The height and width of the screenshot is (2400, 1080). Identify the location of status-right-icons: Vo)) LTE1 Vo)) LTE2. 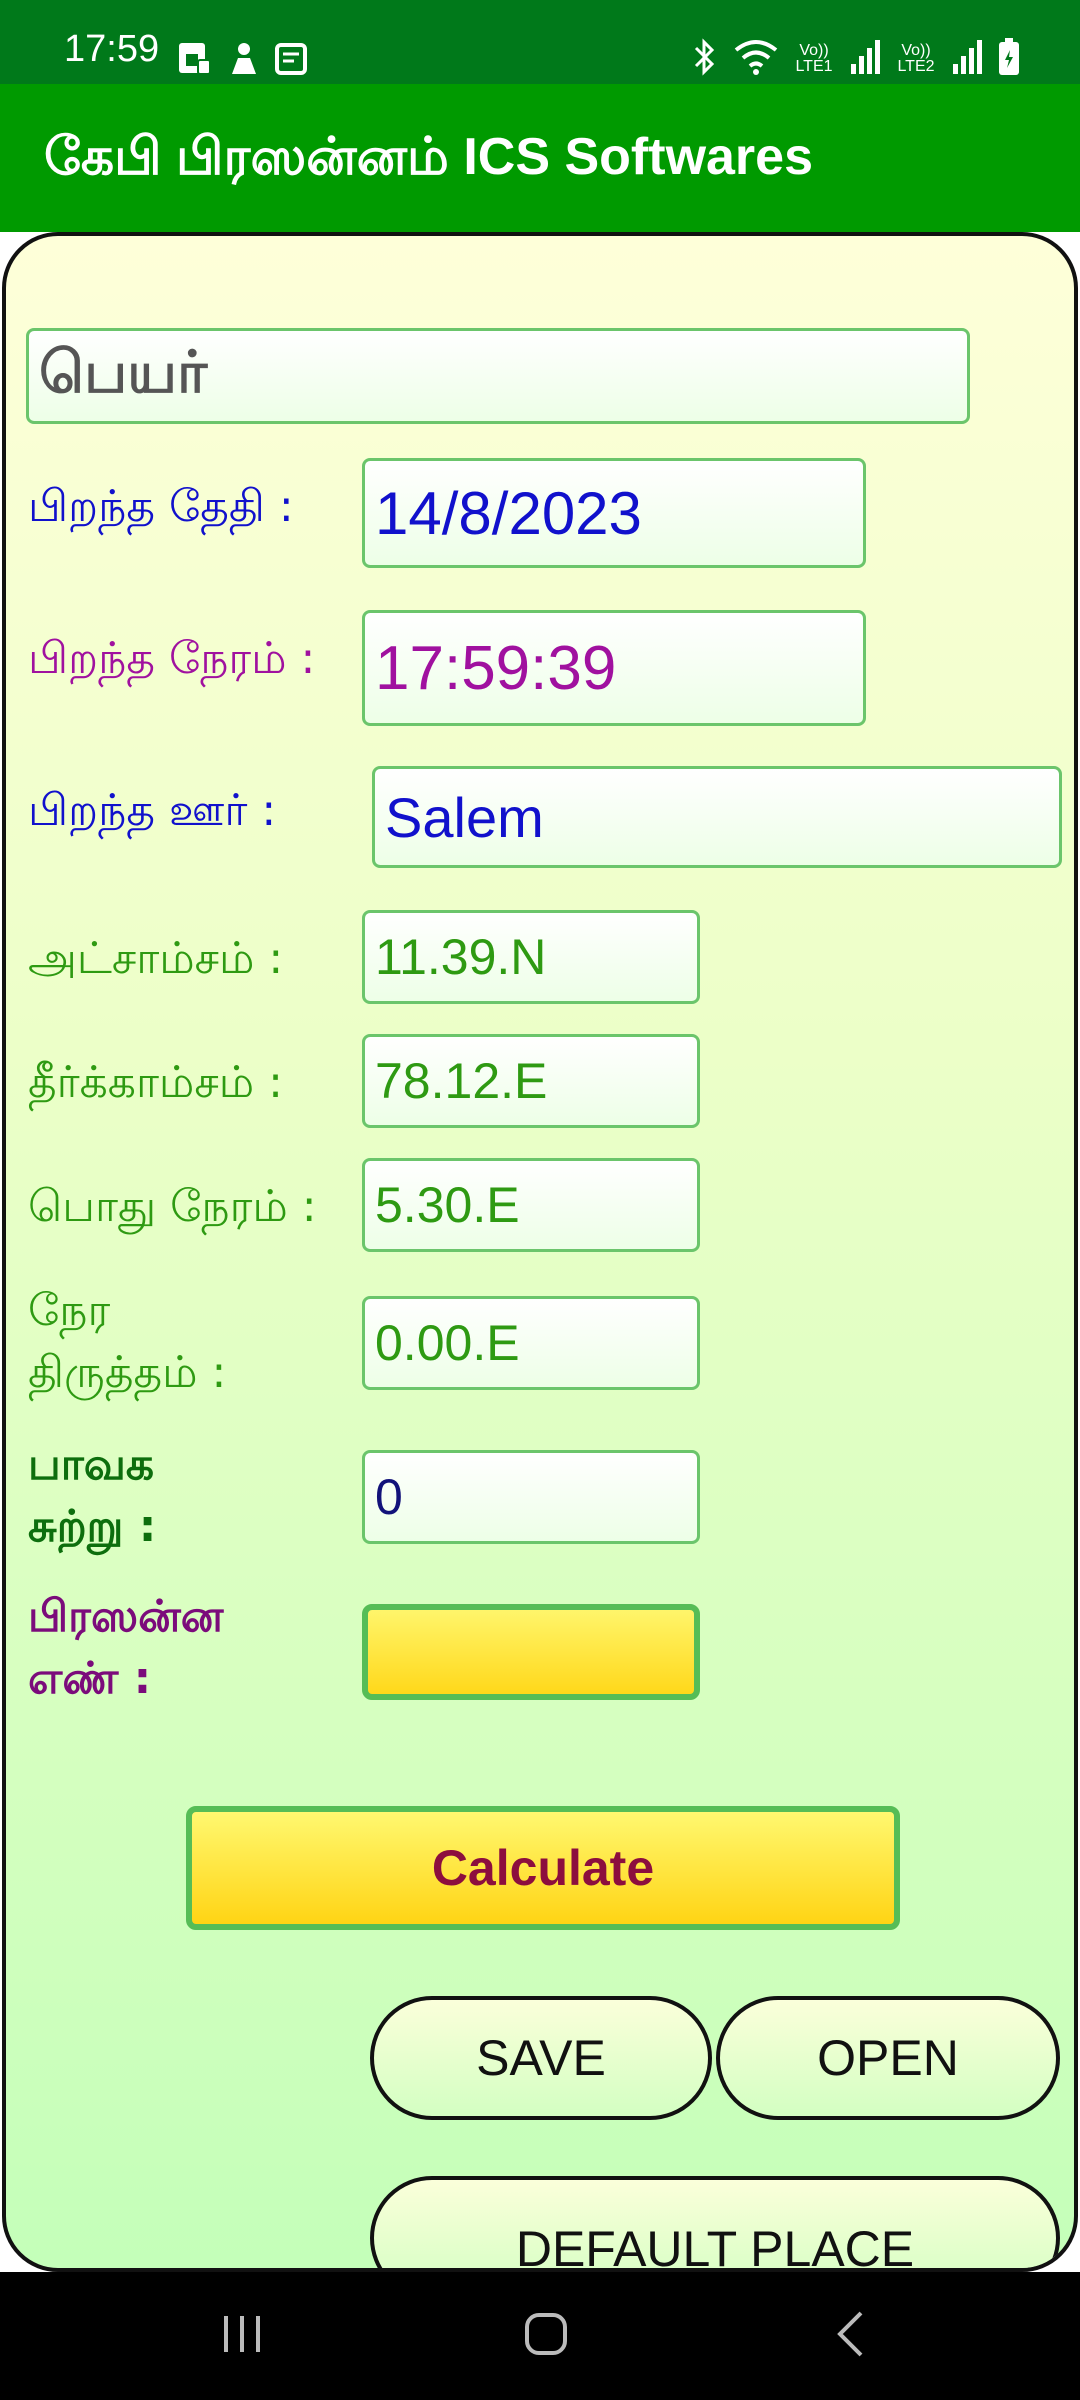
(855, 59).